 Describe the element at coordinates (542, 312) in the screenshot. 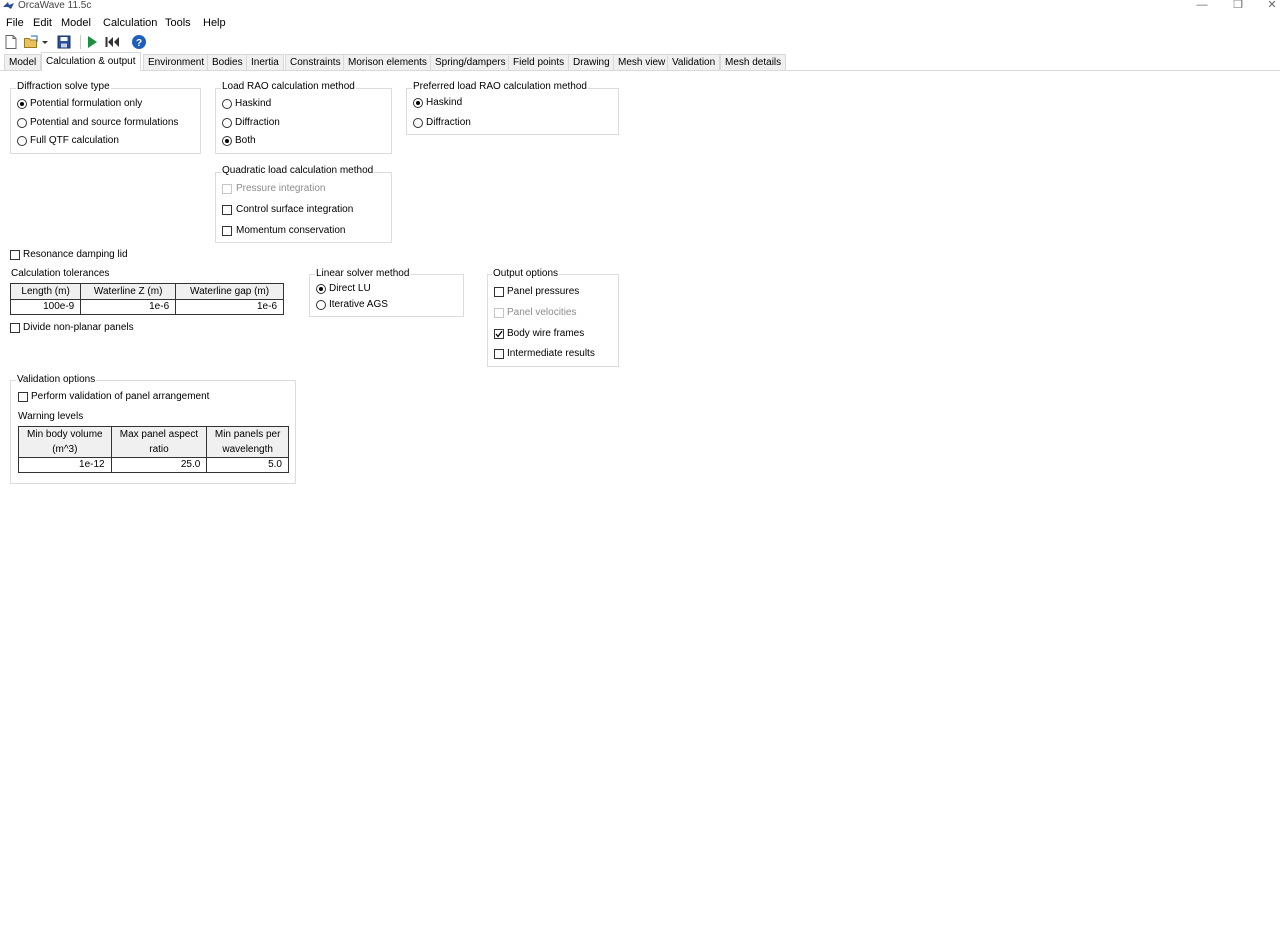

I see `checkbox-label: Panel velocities` at that location.